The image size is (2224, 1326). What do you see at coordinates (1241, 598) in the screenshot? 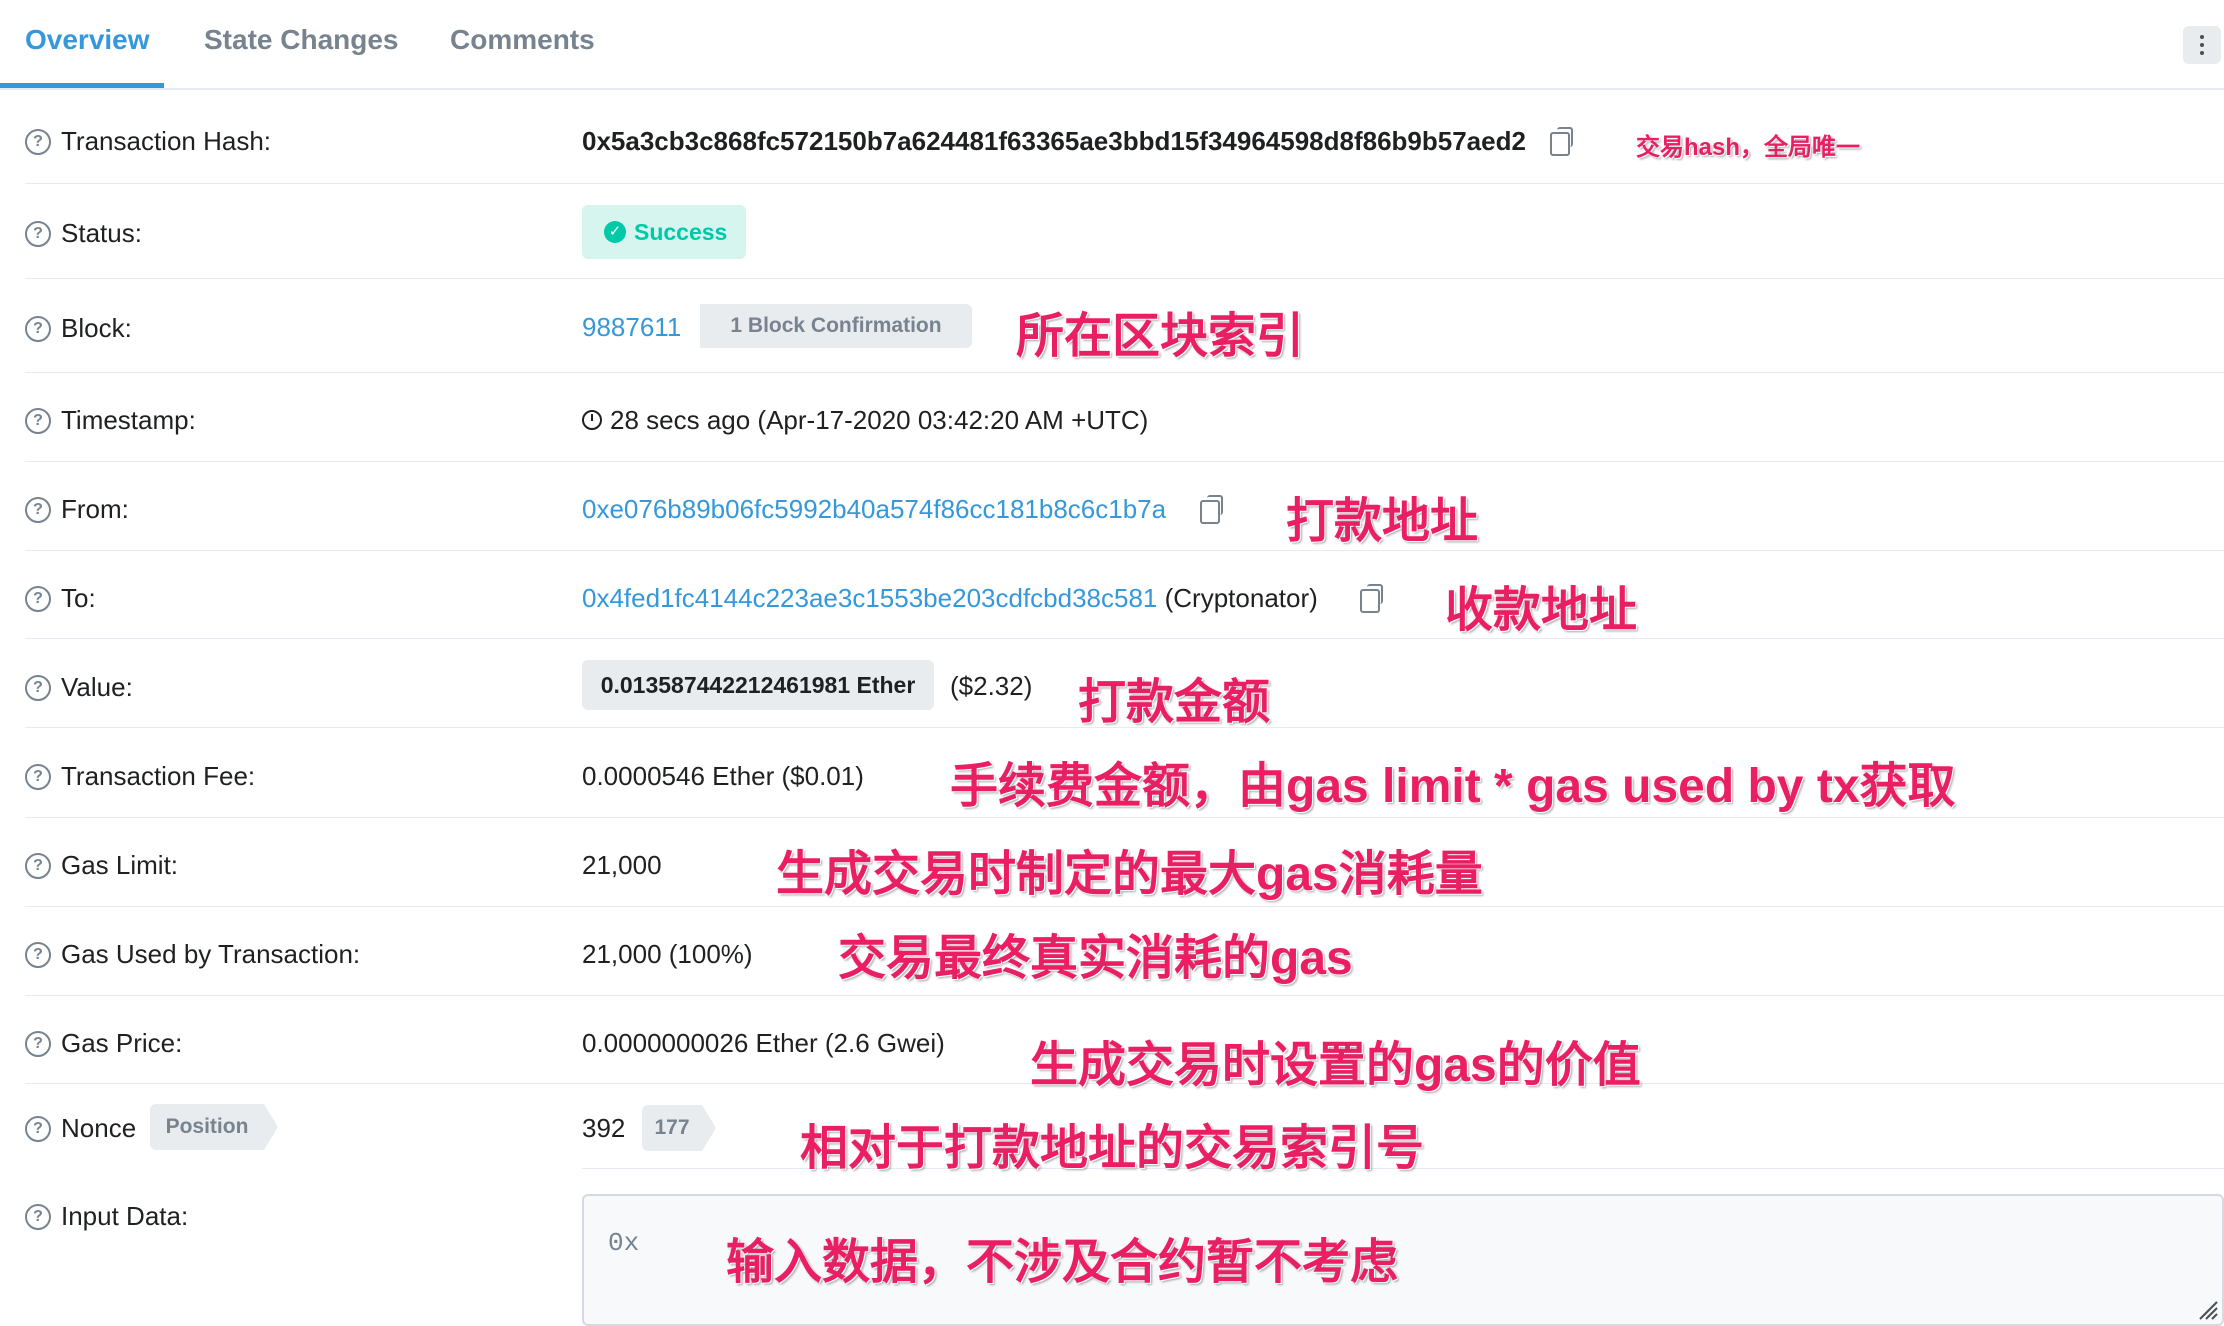
I see `to-name-tag: (Cryptonator)` at bounding box center [1241, 598].